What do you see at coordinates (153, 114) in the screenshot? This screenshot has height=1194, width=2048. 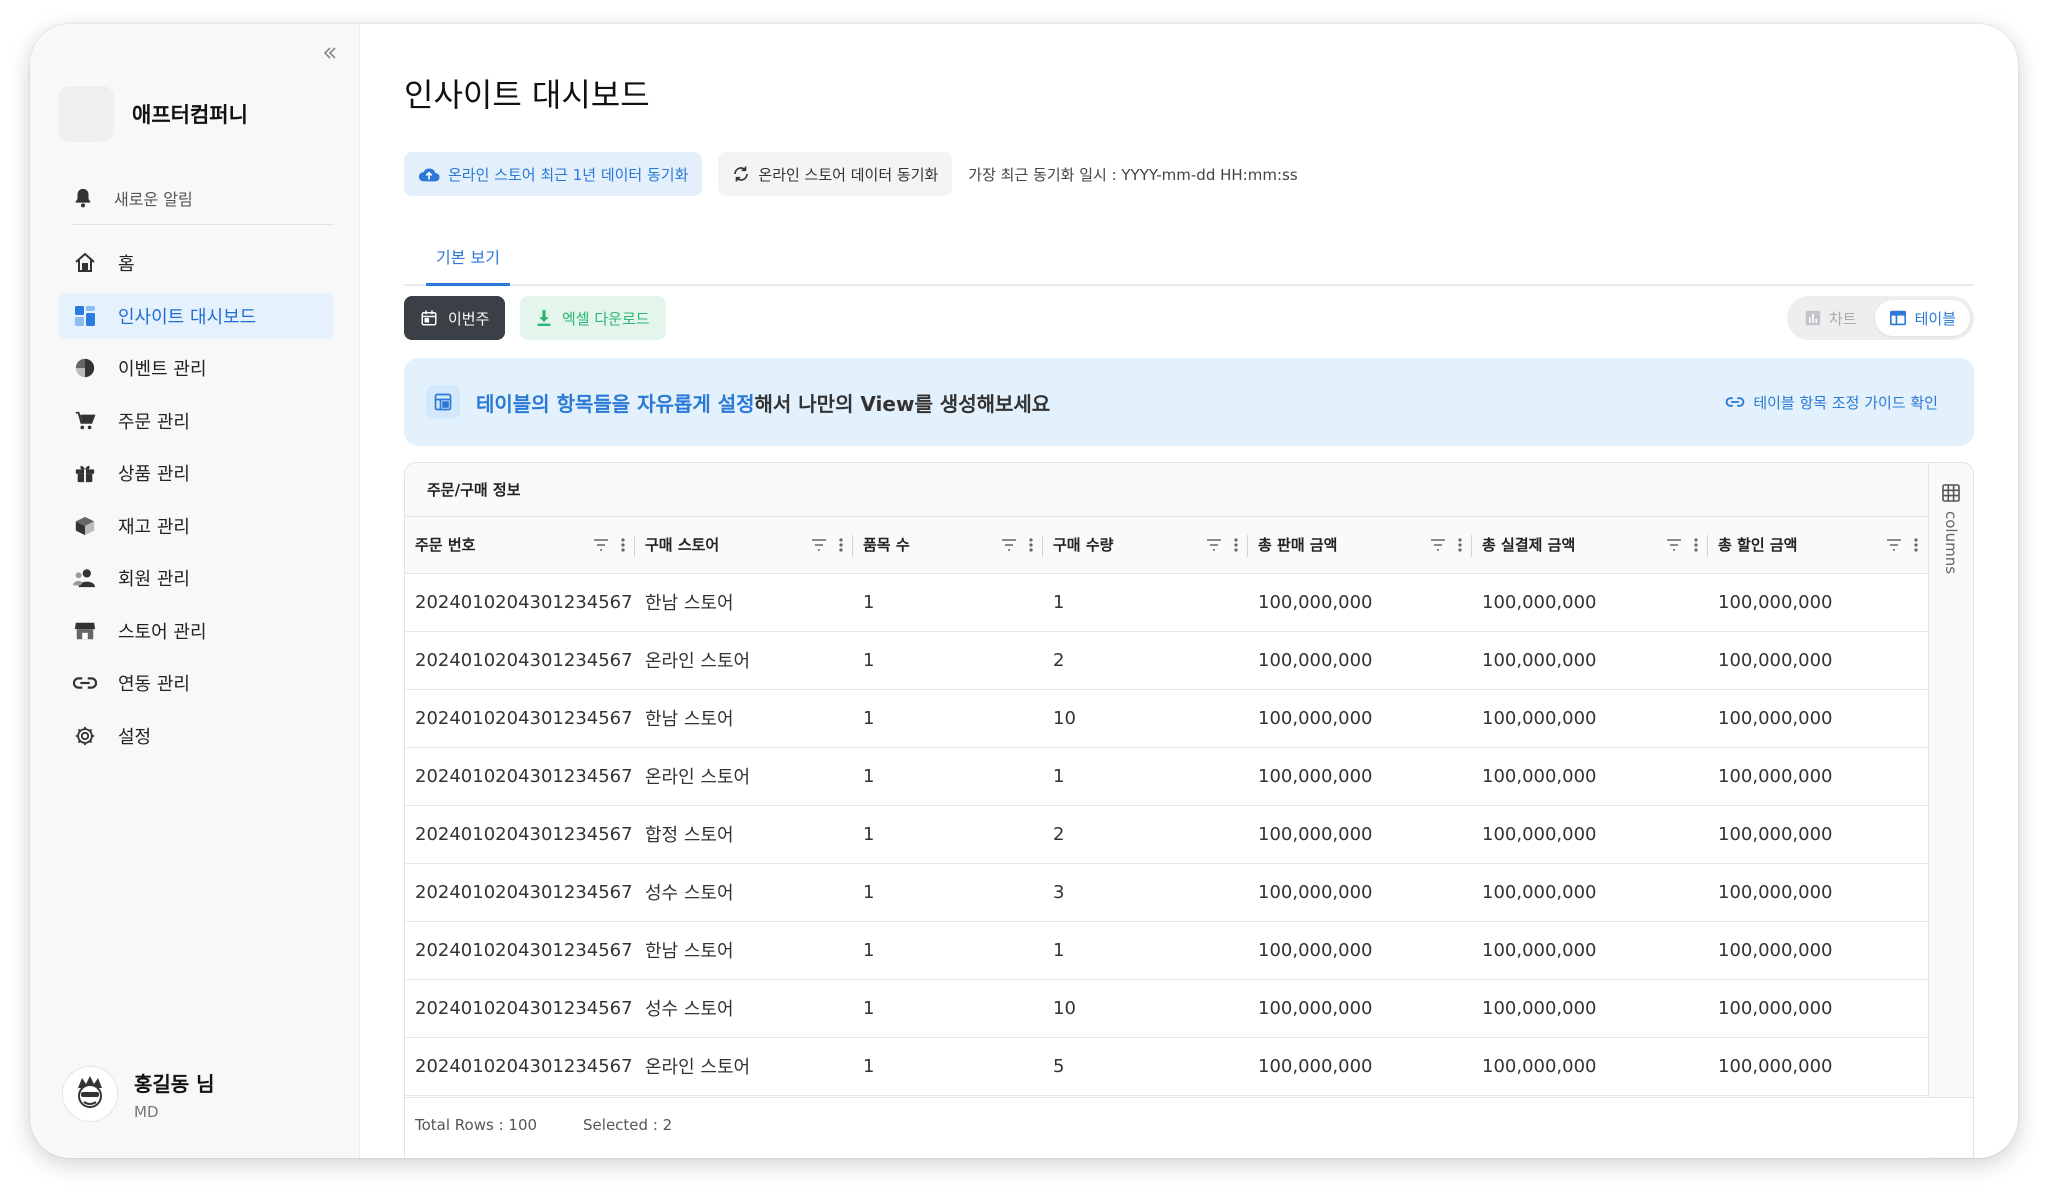 I see `brand: 애프터컴퍼니` at bounding box center [153, 114].